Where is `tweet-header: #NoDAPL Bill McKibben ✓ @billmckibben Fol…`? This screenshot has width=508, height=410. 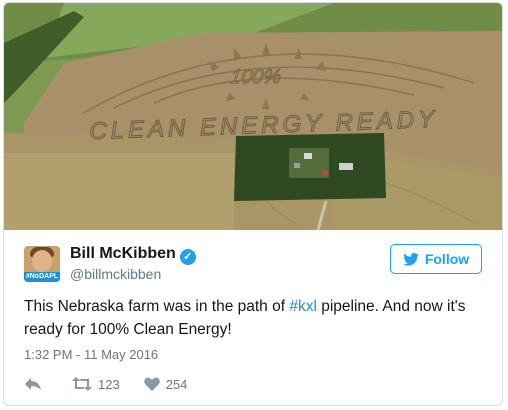
tweet-header: #NoDAPL Bill McKibben ✓ @billmckibben Fol… is located at coordinates (254, 263).